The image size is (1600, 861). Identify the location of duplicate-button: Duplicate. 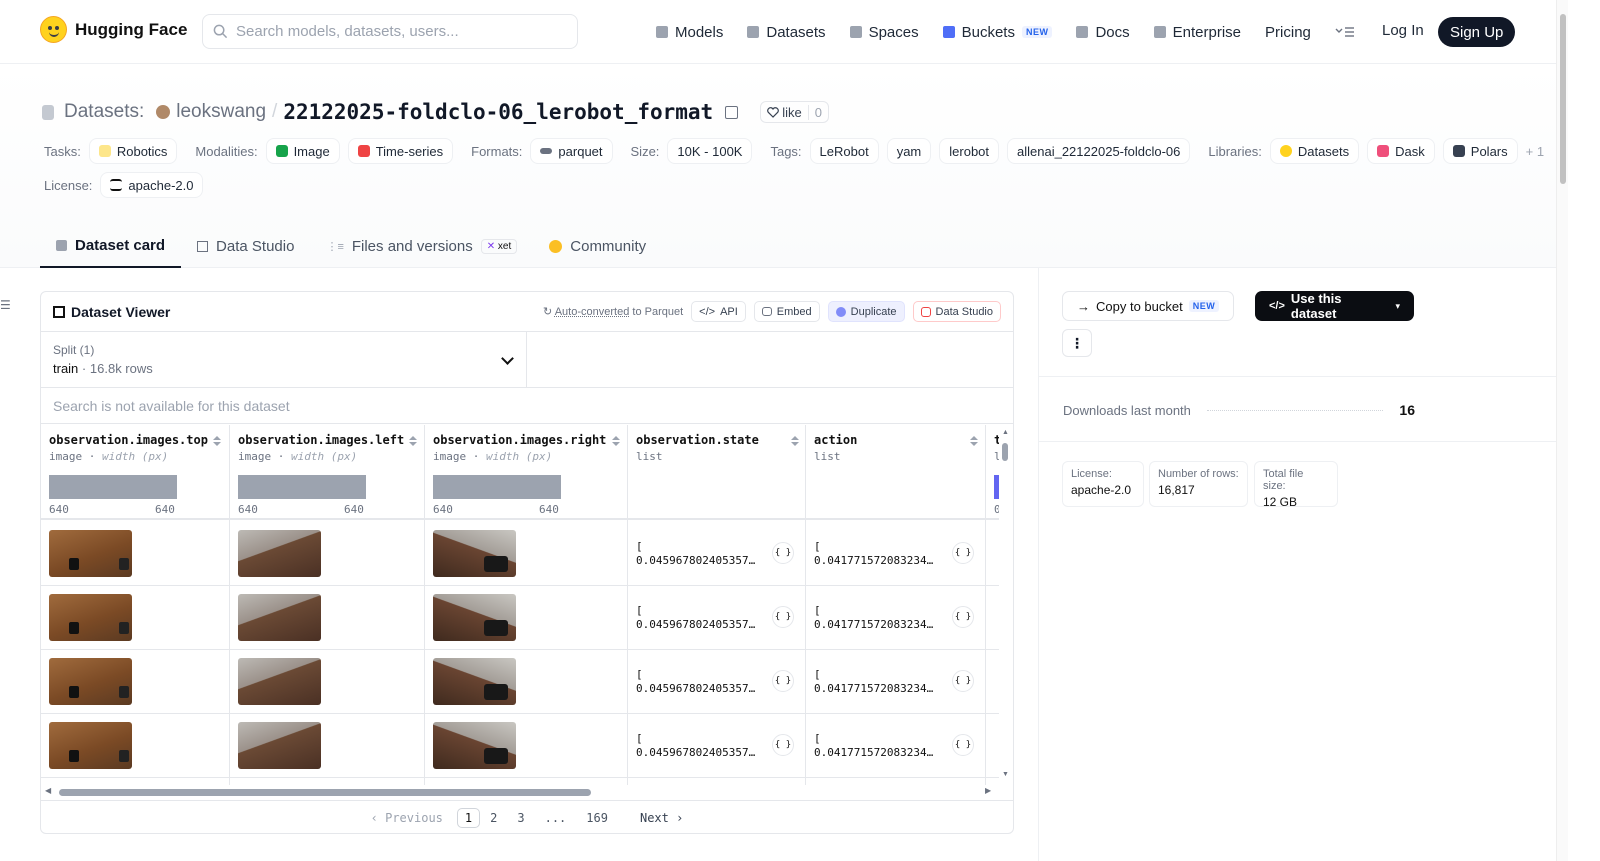
(866, 311).